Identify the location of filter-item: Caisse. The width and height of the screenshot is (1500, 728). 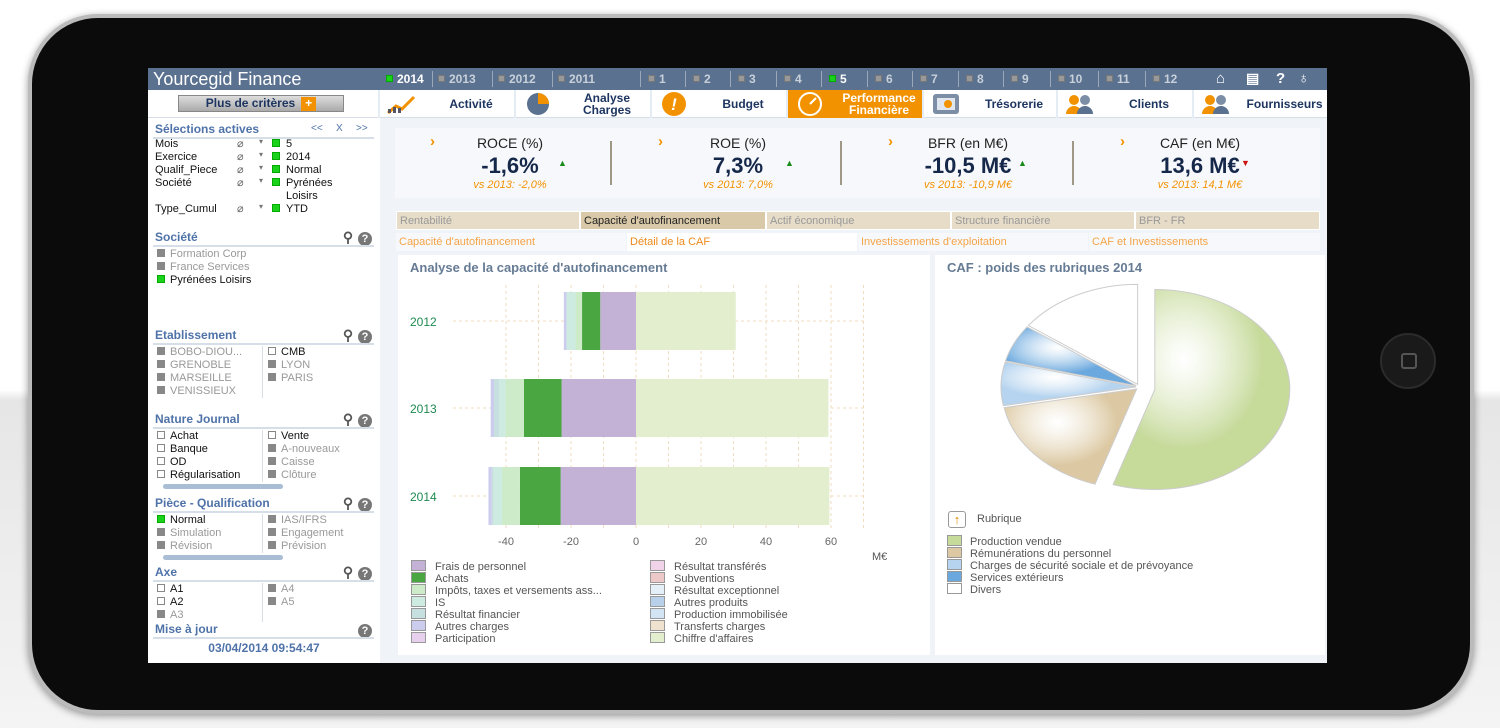
(291, 462).